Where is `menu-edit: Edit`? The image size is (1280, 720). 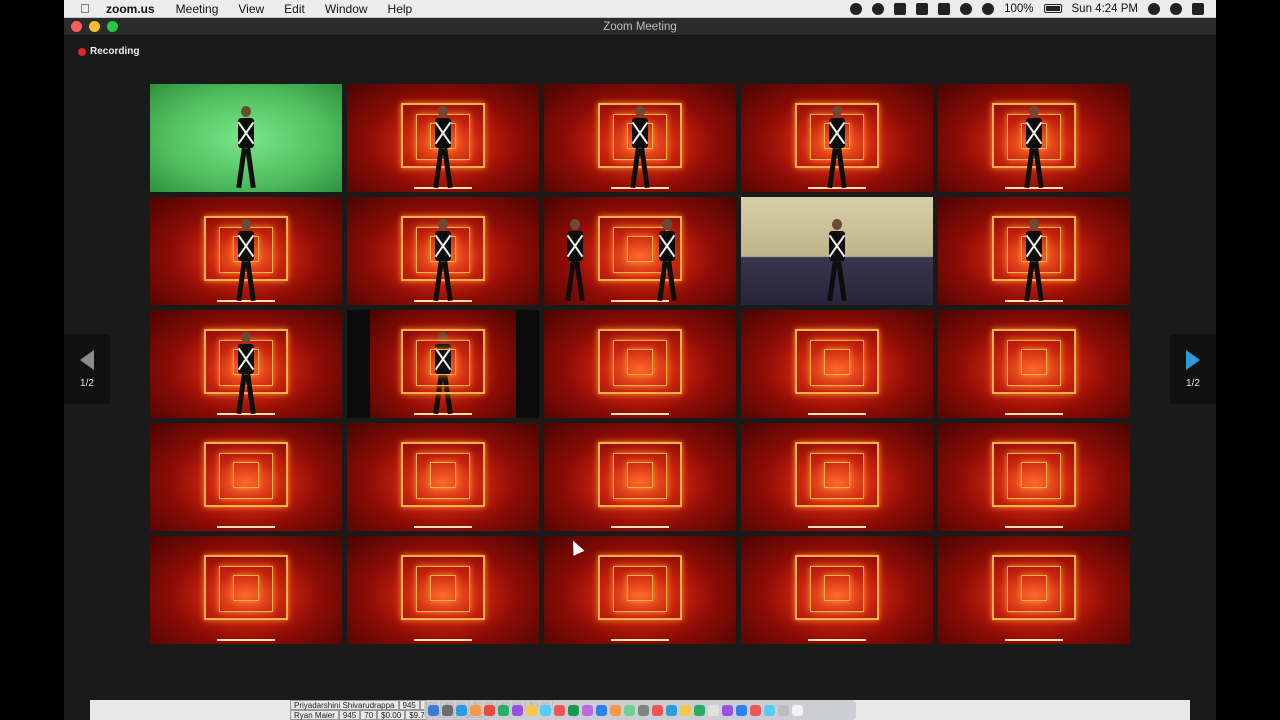
menu-edit: Edit is located at coordinates (294, 9).